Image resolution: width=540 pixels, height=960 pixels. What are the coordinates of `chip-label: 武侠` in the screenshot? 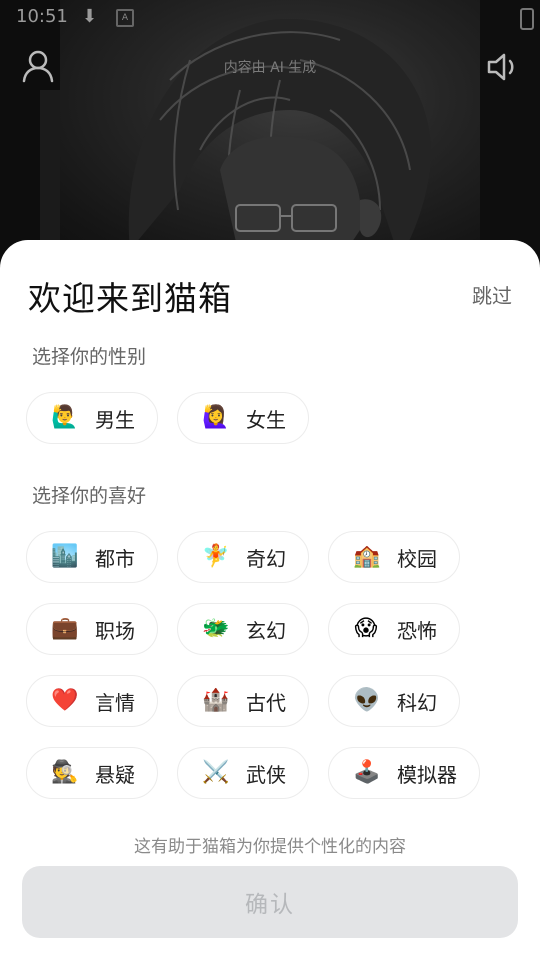 It's located at (266, 774).